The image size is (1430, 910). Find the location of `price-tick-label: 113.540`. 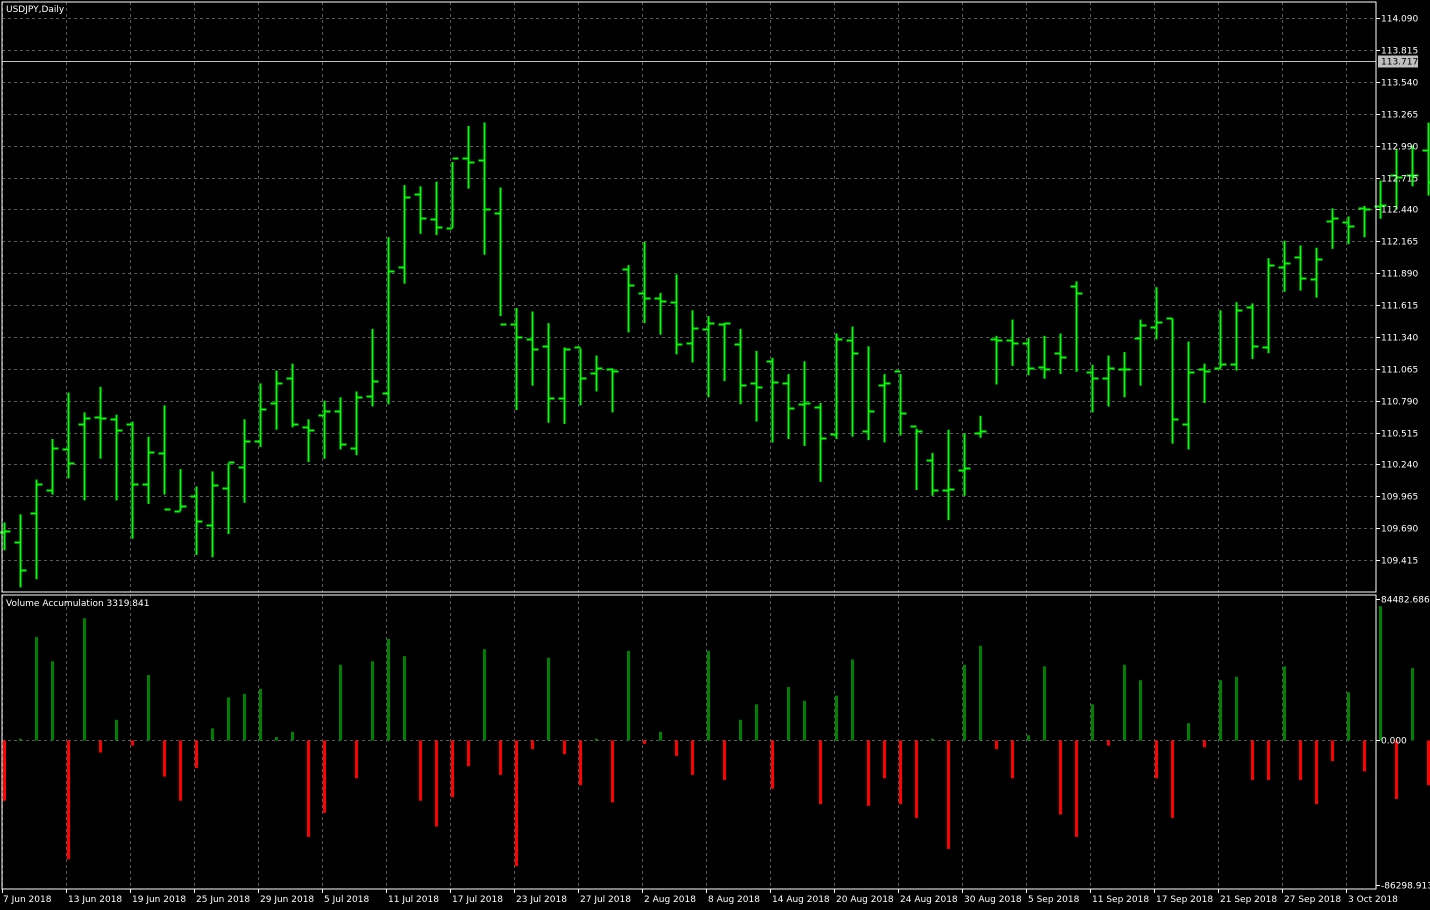

price-tick-label: 113.540 is located at coordinates (1399, 84).